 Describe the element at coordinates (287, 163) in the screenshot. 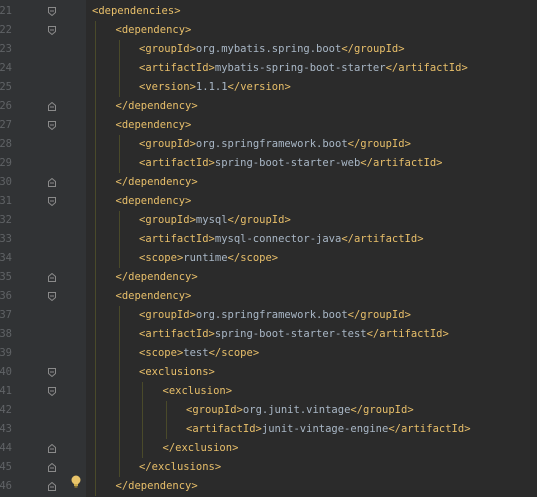

I see `element-value: spring-boot-starter-web` at that location.